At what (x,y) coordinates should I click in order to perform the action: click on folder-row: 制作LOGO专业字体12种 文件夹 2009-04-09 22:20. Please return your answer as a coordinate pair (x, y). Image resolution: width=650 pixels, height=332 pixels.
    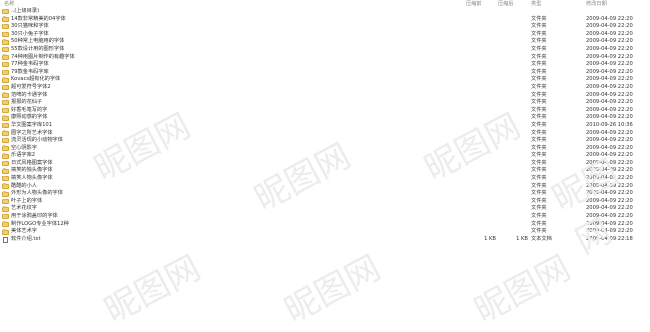
    Looking at the image, I should click on (325, 225).